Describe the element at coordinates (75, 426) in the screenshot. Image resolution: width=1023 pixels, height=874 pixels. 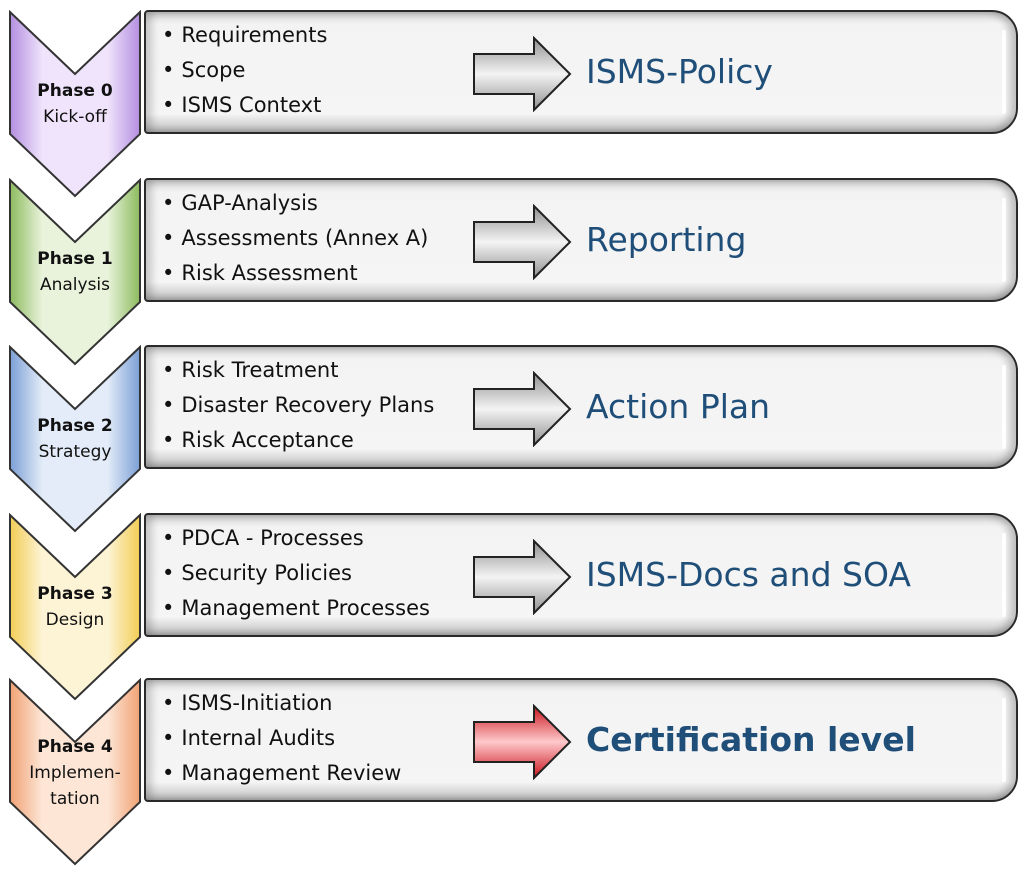
I see `phase-number: Phase 2` at that location.